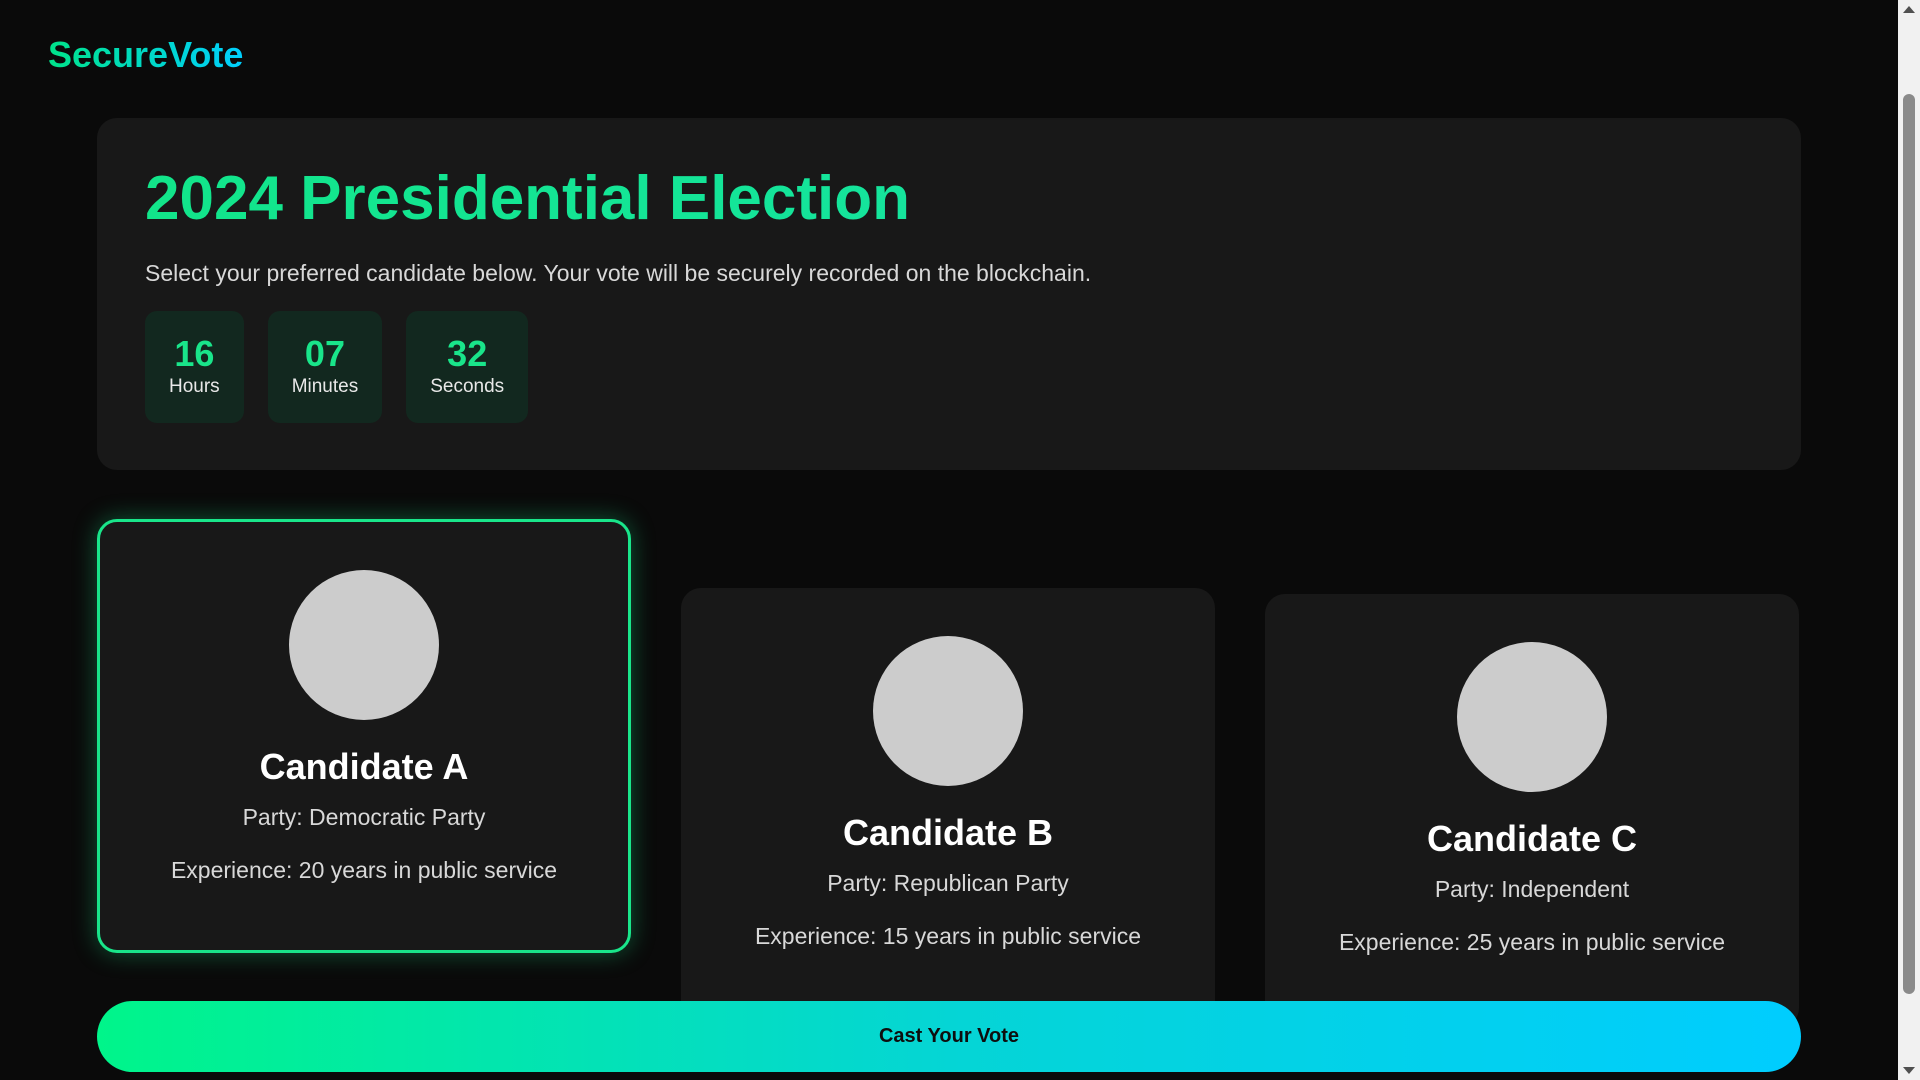 The height and width of the screenshot is (1080, 1920). I want to click on election-title: 2024 Presidential Election, so click(949, 199).